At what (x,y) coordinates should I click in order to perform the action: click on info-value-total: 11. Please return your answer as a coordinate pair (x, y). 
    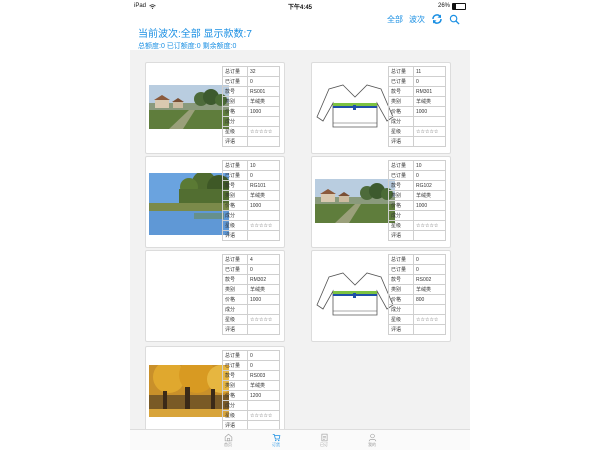
    Looking at the image, I should click on (429, 71).